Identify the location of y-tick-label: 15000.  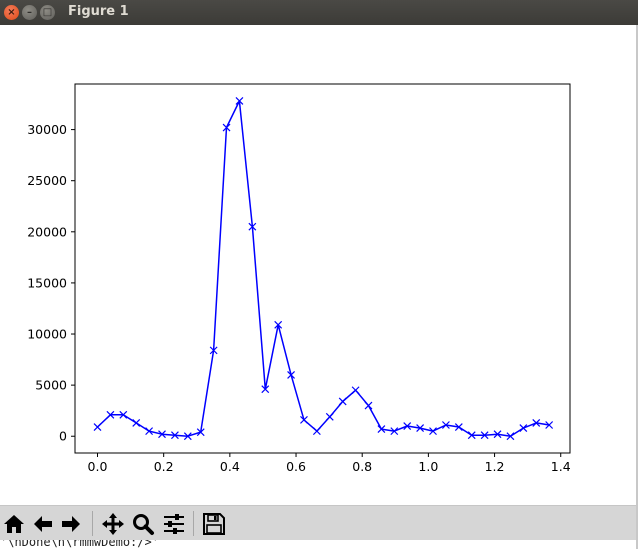
(47, 282).